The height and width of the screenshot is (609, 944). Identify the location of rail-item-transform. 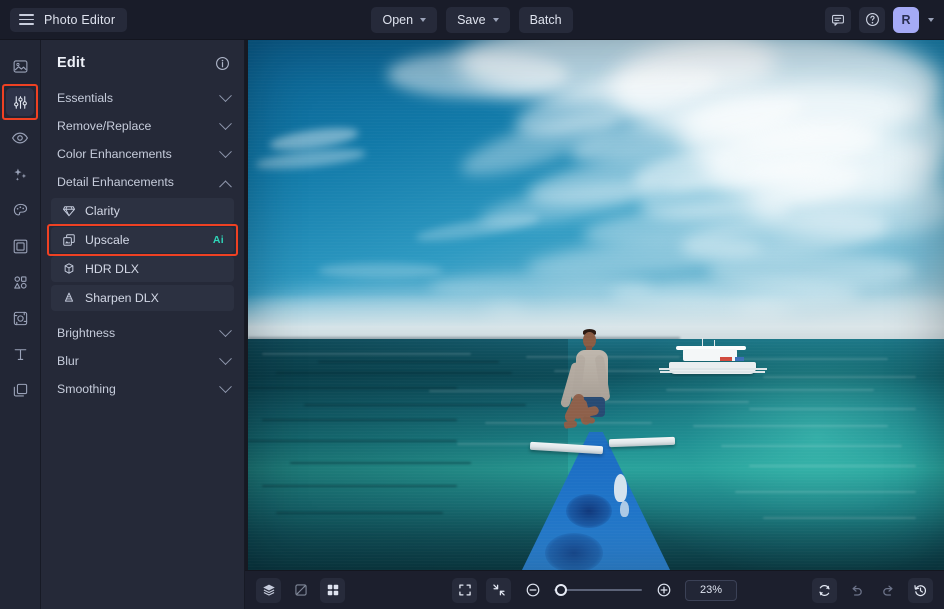
(20, 318).